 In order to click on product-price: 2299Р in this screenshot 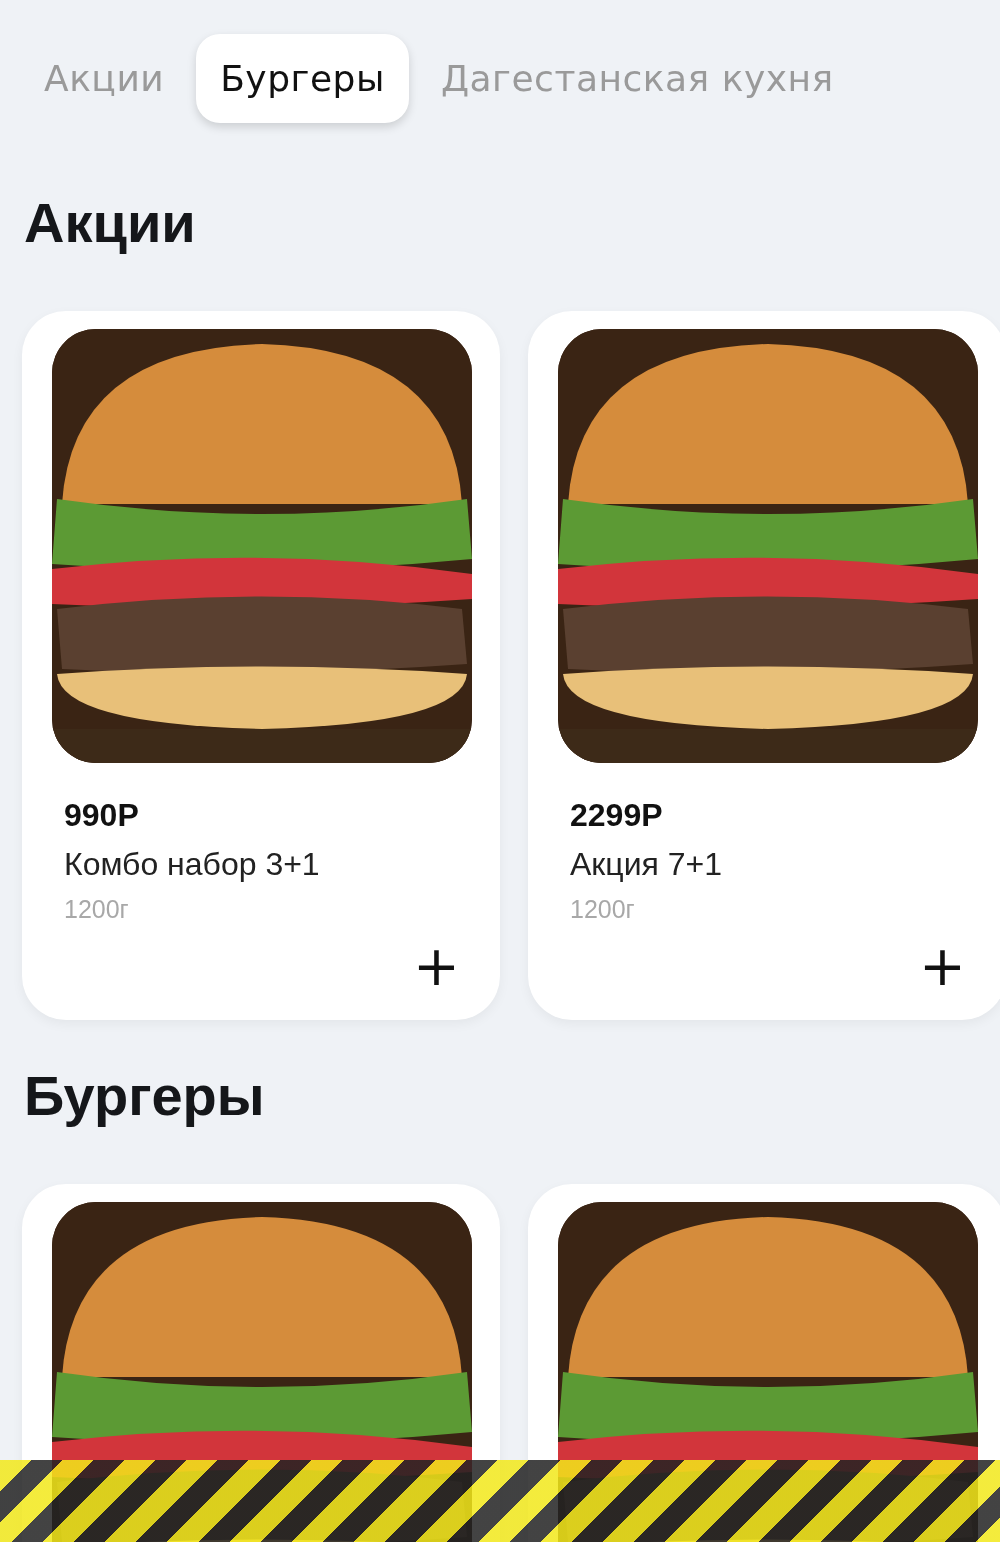, I will do `click(617, 815)`.